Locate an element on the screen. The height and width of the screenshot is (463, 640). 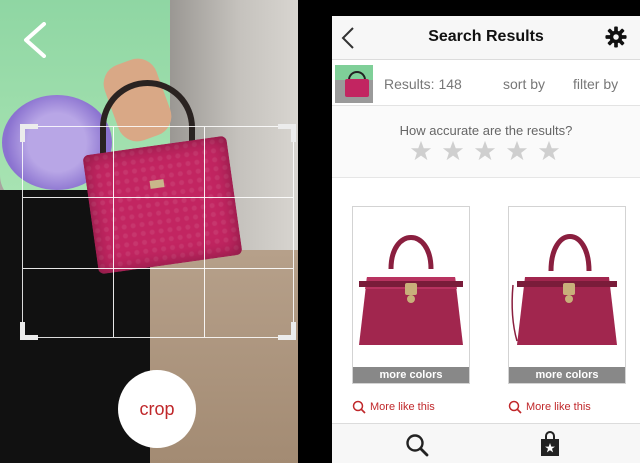
crop-handle-bottom-left is located at coordinates (29, 331).